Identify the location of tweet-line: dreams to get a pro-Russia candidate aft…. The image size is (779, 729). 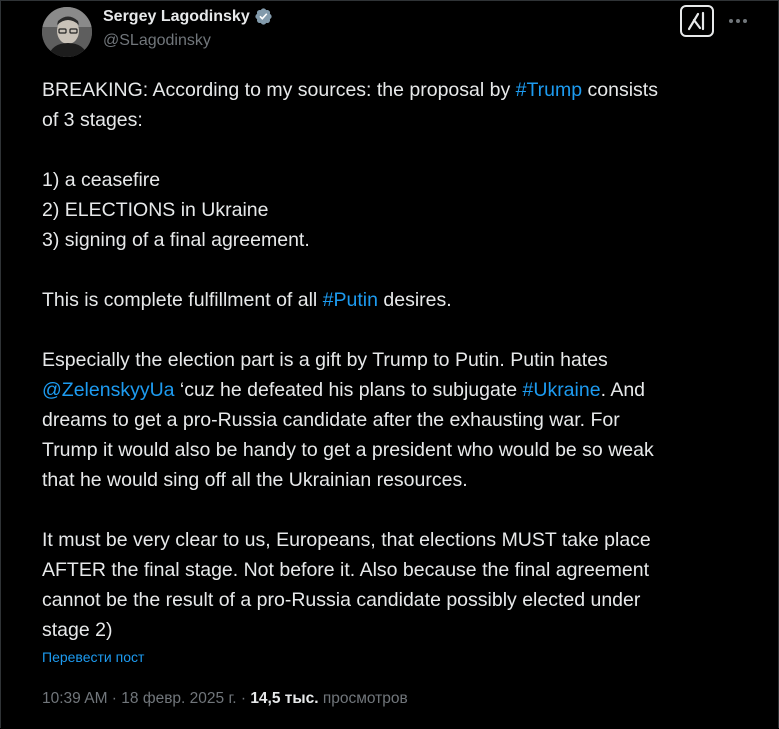
(331, 420).